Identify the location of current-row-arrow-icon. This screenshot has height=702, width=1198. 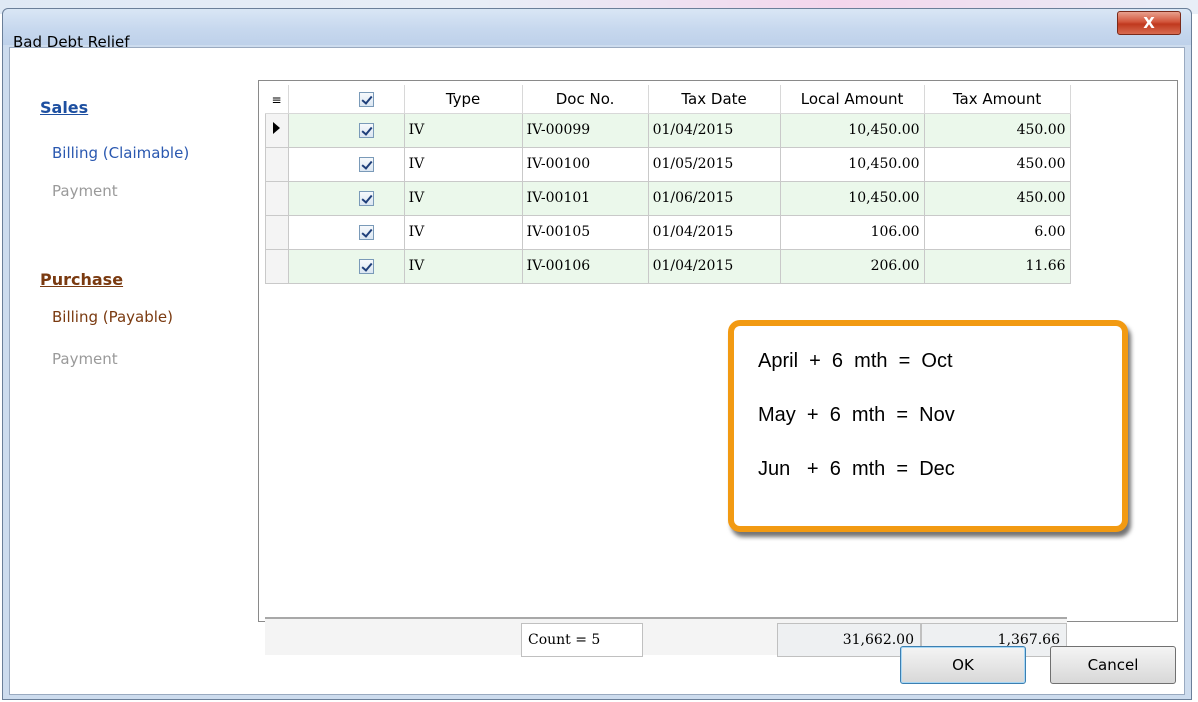
(277, 128).